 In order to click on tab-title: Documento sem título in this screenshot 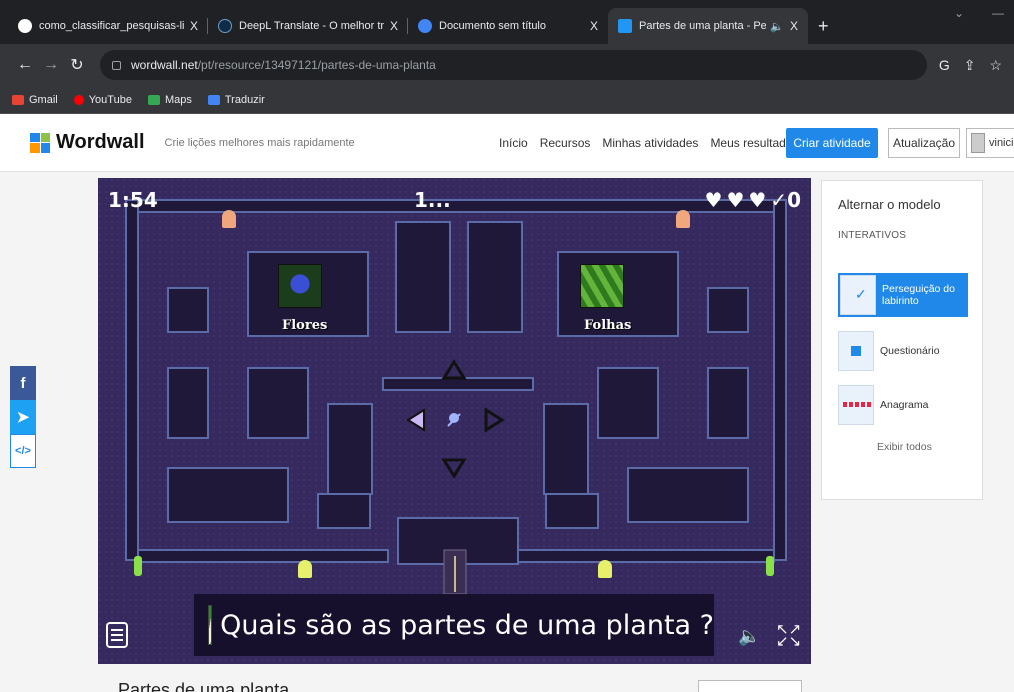, I will do `click(492, 26)`.